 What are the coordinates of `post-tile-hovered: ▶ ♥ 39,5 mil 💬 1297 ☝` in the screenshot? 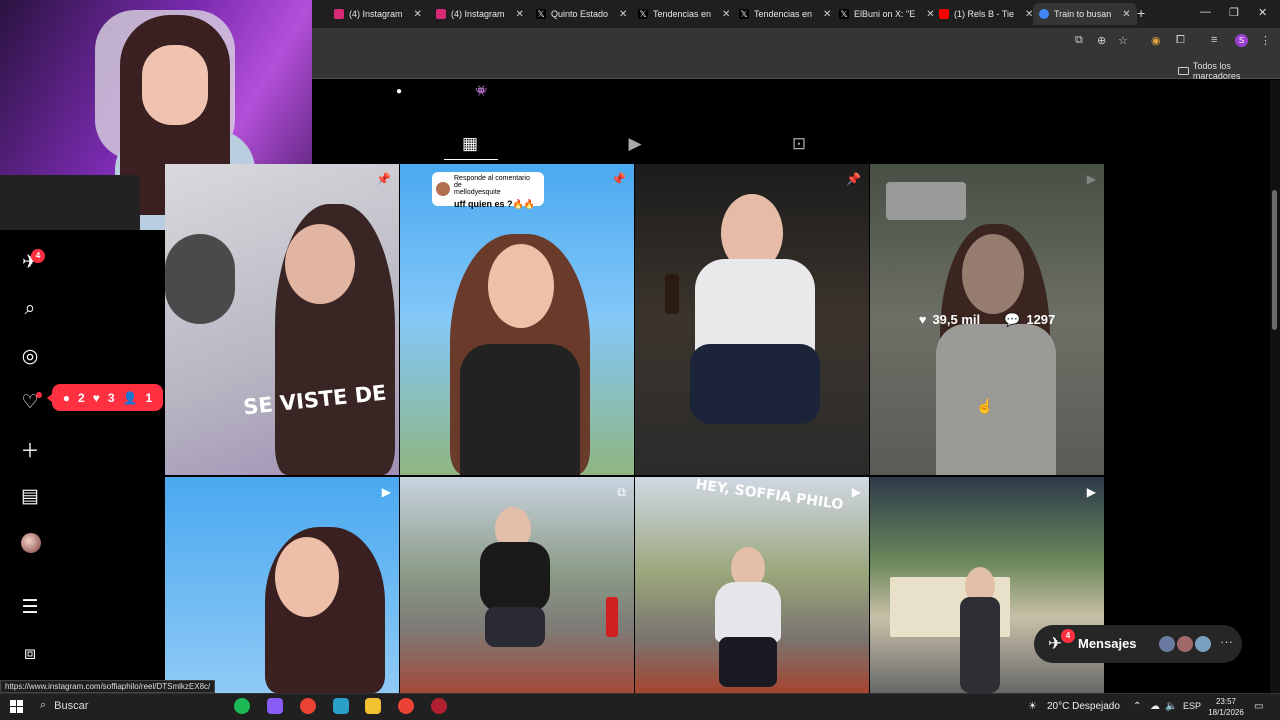 It's located at (987, 319).